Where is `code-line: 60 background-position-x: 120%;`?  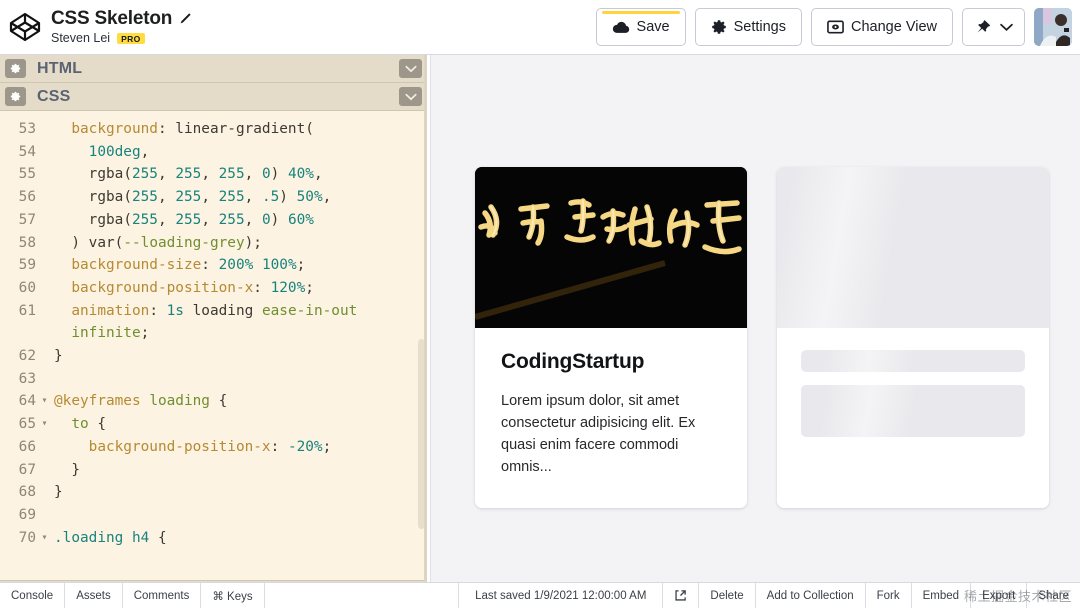 code-line: 60 background-position-x: 120%; is located at coordinates (213, 288).